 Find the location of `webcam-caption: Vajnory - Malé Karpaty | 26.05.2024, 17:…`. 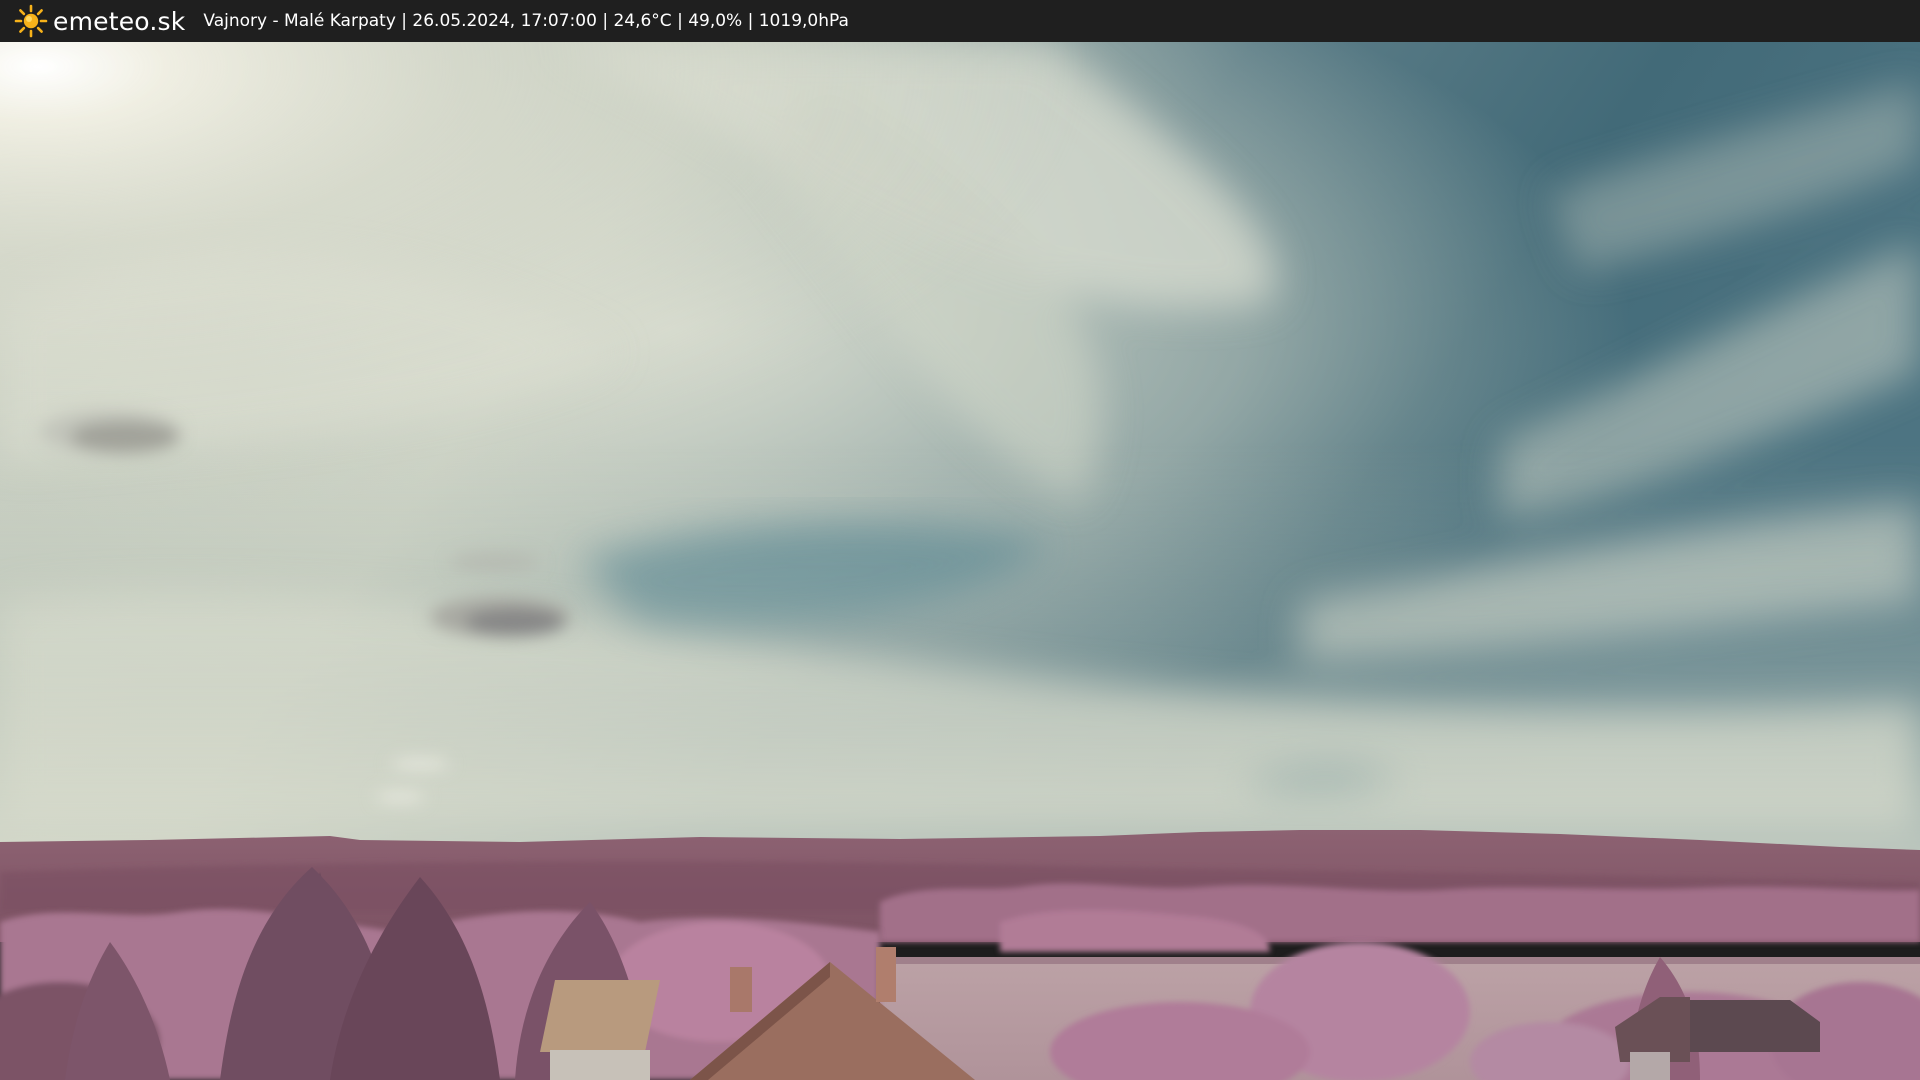

webcam-caption: Vajnory - Malé Karpaty | 26.05.2024, 17:… is located at coordinates (526, 21).